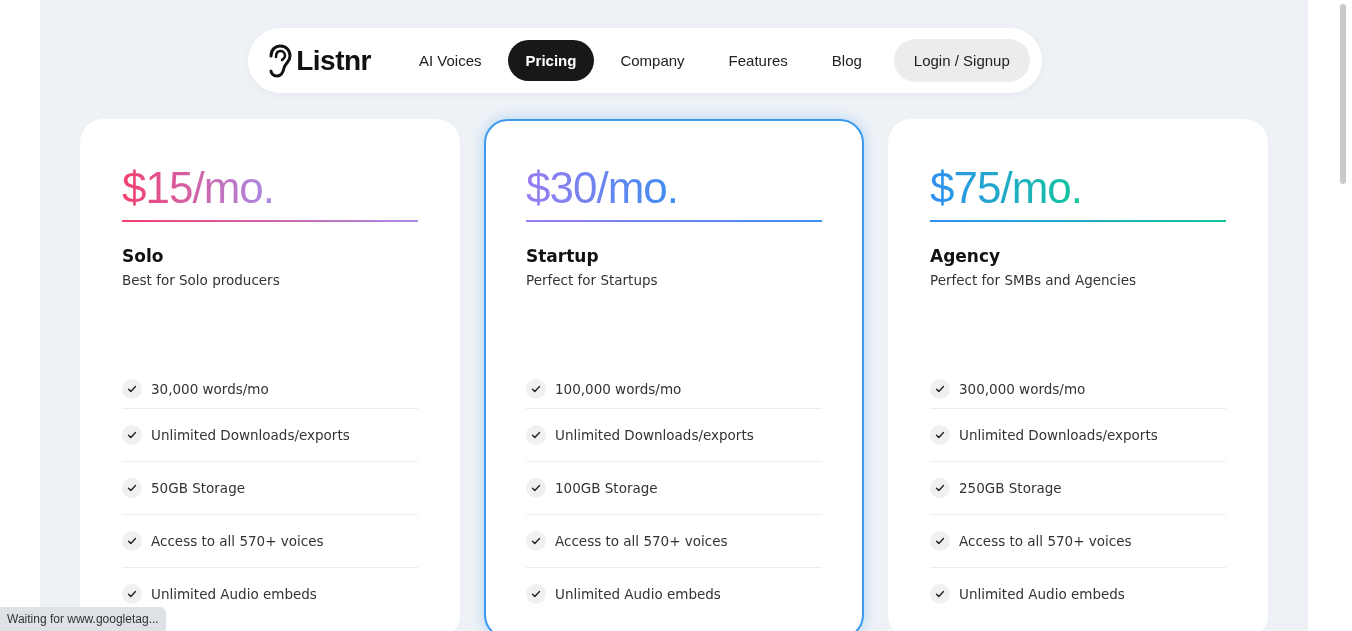 This screenshot has height=631, width=1352. I want to click on logo-text: Listnr, so click(333, 60).